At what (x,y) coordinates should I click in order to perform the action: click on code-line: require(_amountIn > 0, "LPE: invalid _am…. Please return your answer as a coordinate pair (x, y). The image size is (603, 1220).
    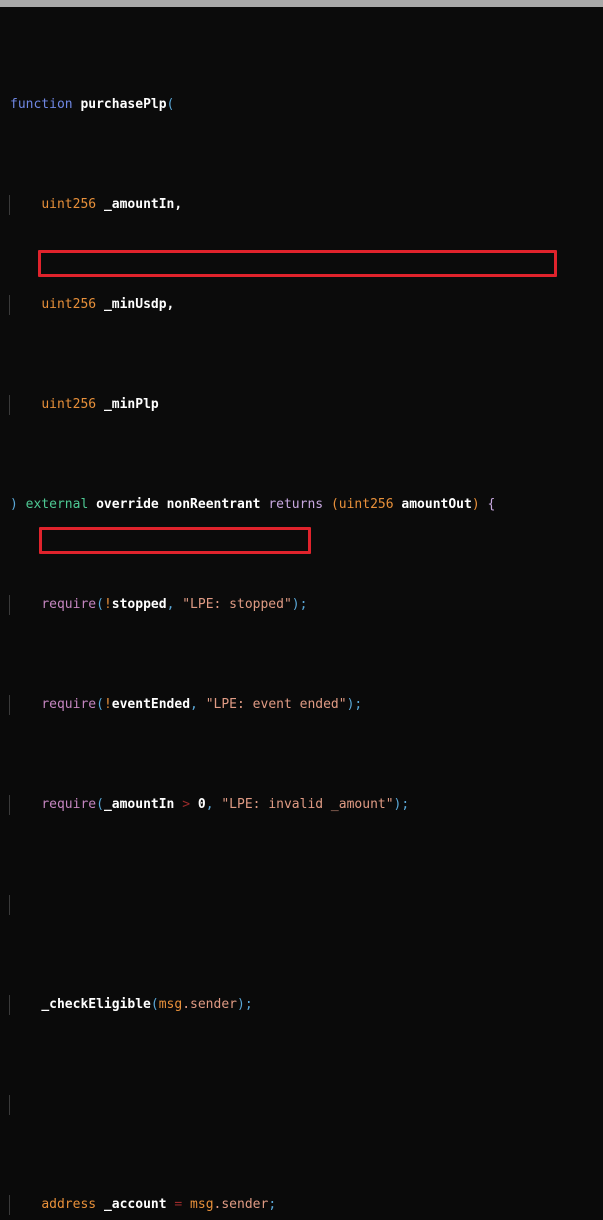
    Looking at the image, I should click on (301, 805).